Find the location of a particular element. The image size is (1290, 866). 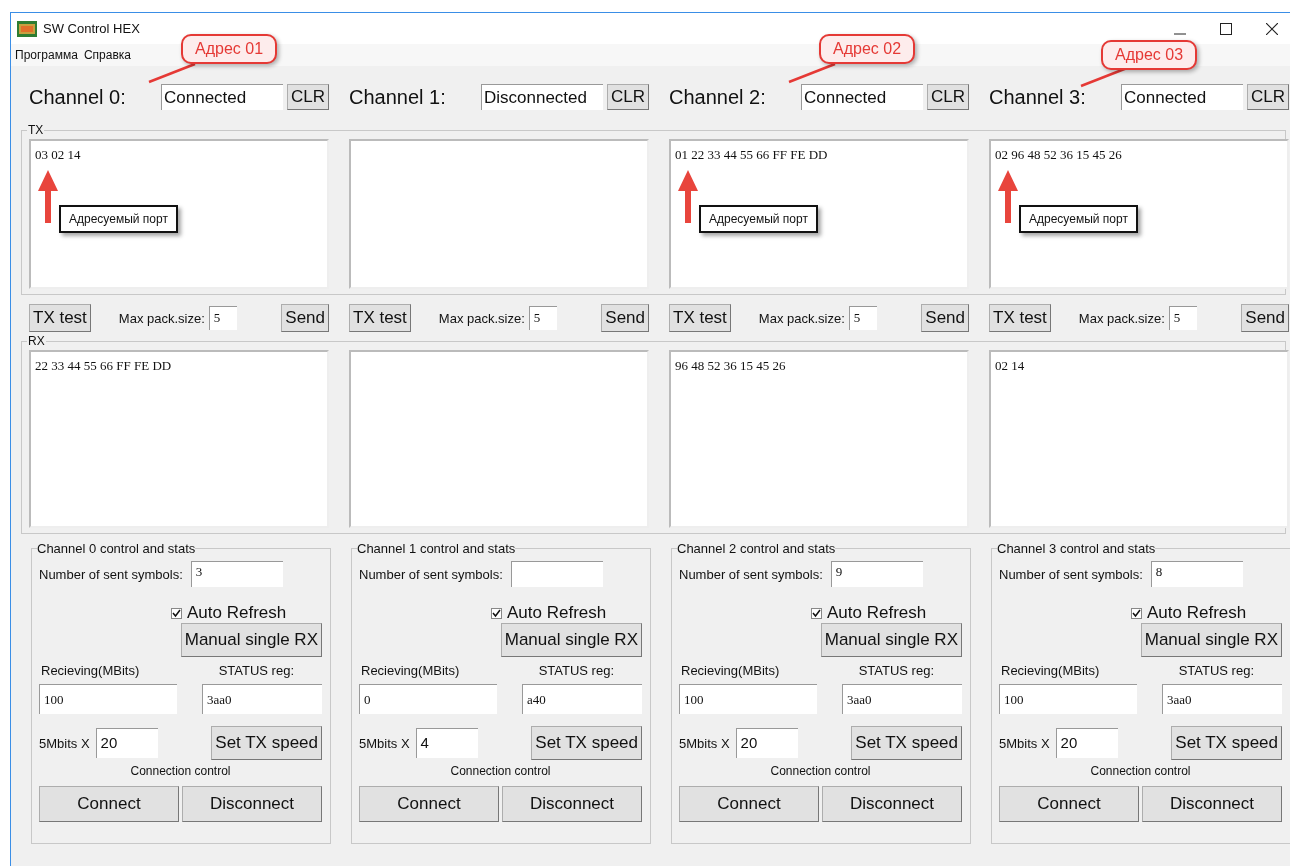

app-icon is located at coordinates (27, 28).